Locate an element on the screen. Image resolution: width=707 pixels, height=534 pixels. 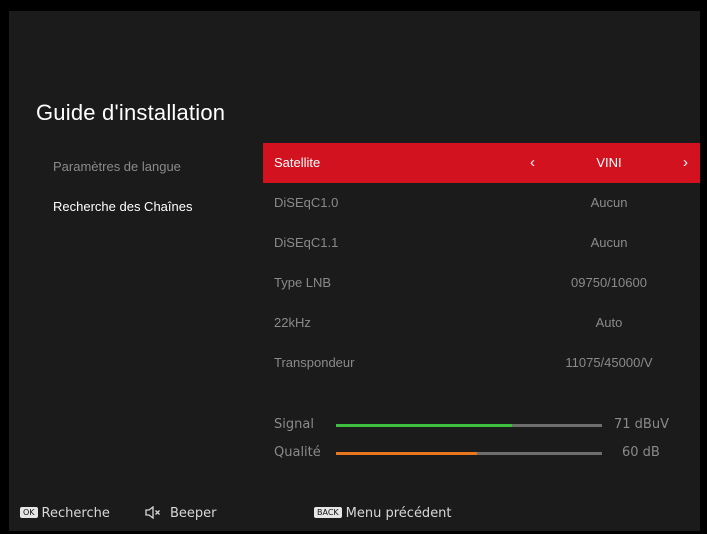
setting-label: DiSEqC1.1 is located at coordinates (306, 242).